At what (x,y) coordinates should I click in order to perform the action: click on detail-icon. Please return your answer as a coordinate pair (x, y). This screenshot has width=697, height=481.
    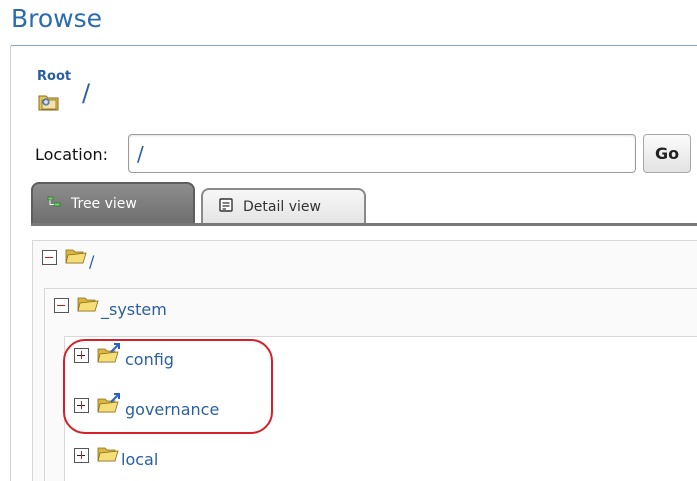
    Looking at the image, I should click on (226, 207).